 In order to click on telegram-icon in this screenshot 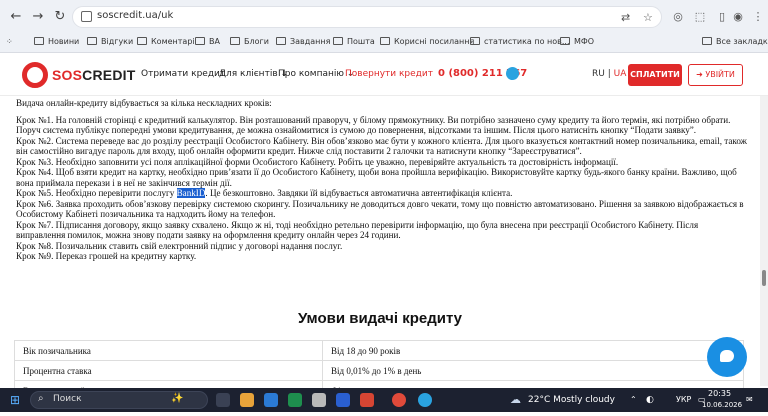, I will do `click(512, 73)`.